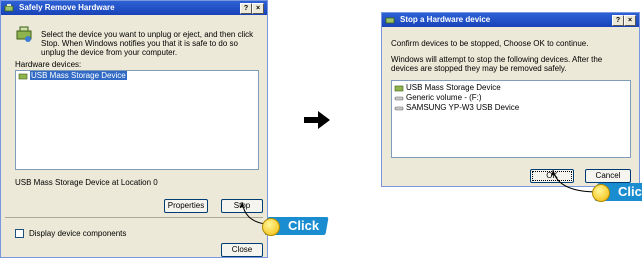 Image resolution: width=642 pixels, height=262 pixels. I want to click on right-title-bar: Stop a Hardware device ? ×, so click(510, 20).